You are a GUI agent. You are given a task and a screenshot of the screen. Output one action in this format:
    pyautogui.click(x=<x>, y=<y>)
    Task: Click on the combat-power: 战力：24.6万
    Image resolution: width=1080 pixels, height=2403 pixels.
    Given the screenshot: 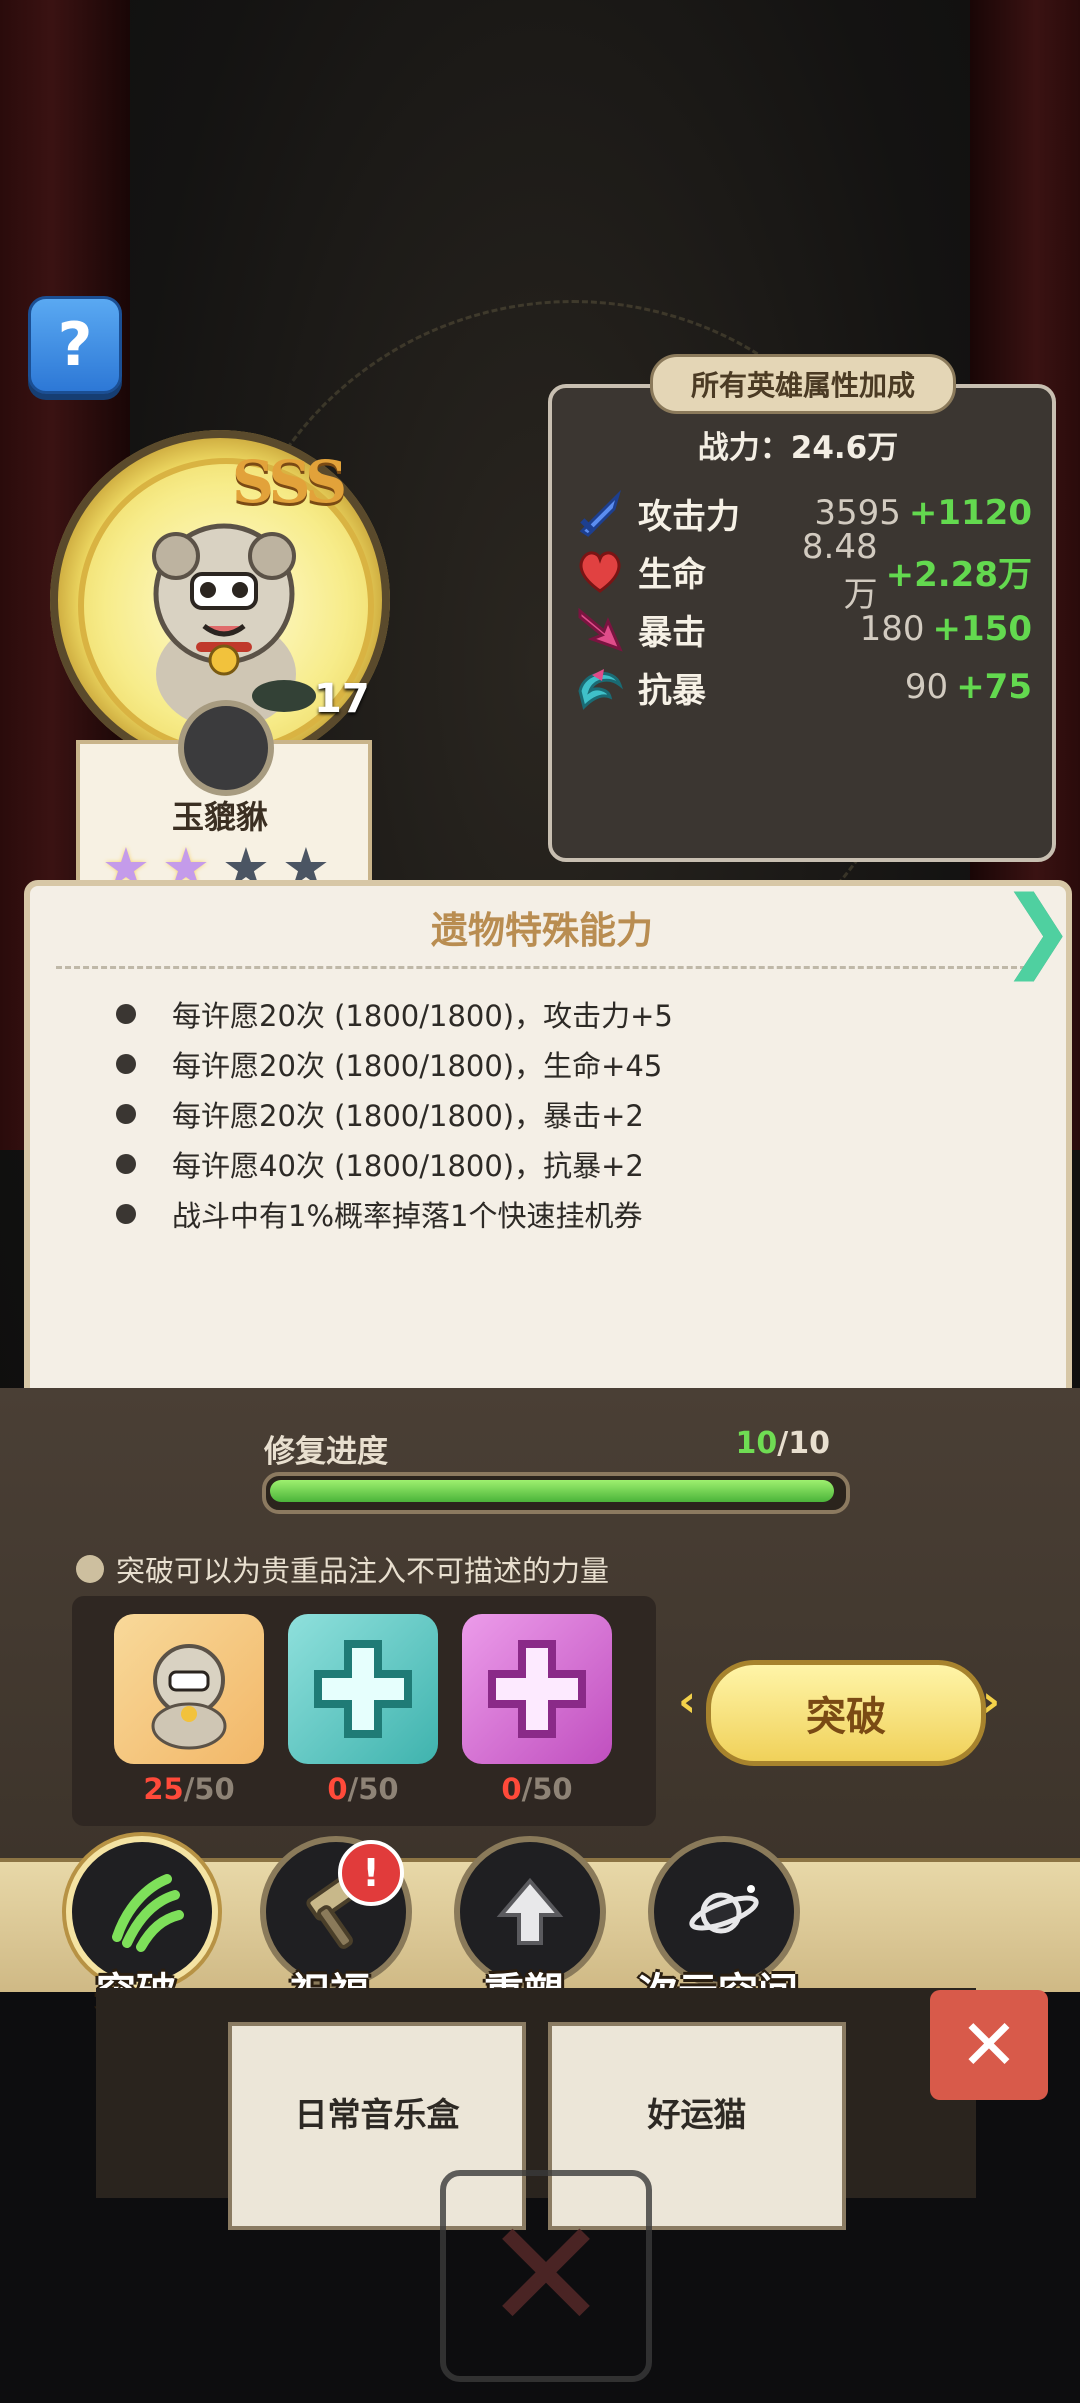 What is the action you would take?
    pyautogui.click(x=798, y=444)
    